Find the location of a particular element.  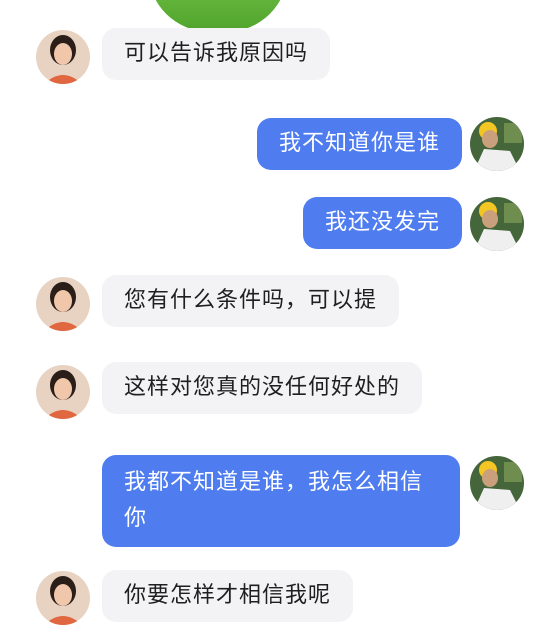

message-bubble-incoming: 可以告诉我原因吗 is located at coordinates (216, 54).